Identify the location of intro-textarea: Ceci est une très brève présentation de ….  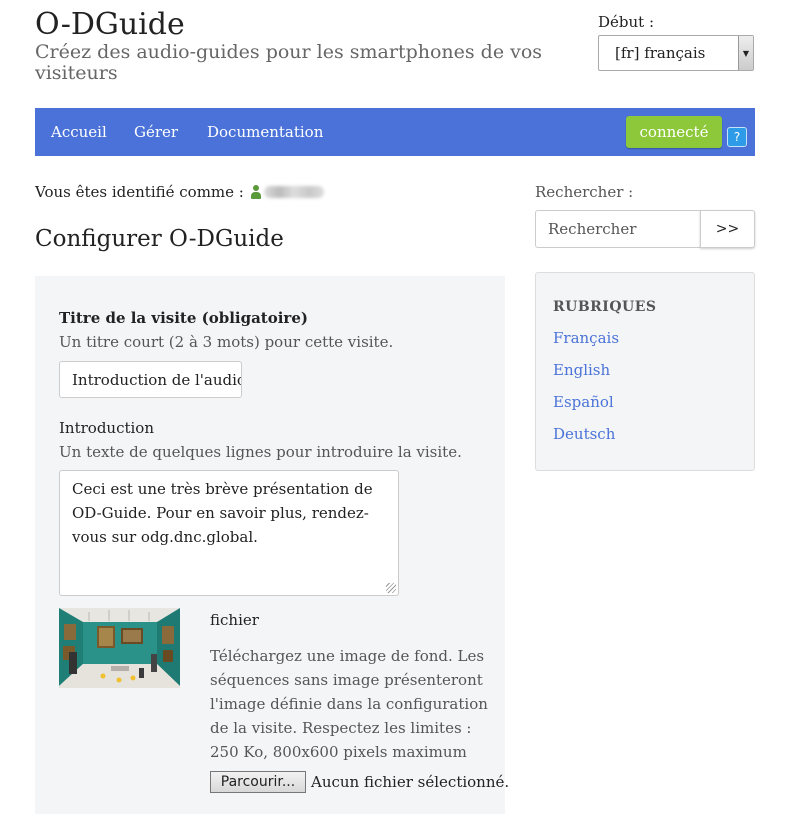
(229, 533).